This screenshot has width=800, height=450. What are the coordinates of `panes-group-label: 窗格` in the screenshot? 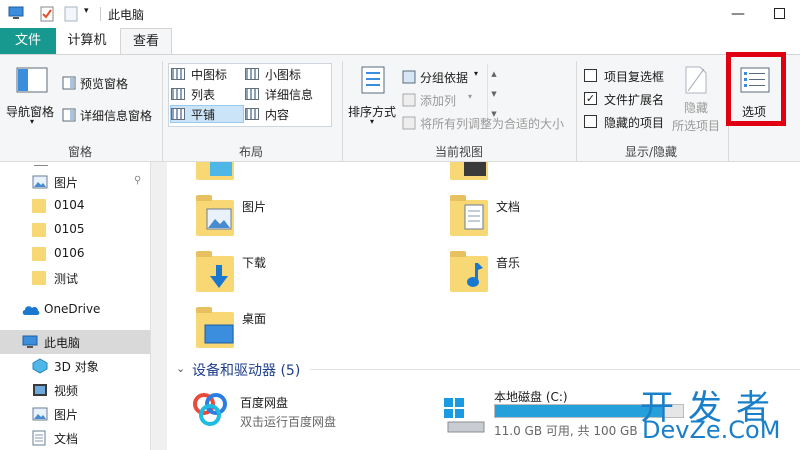 It's located at (79, 152).